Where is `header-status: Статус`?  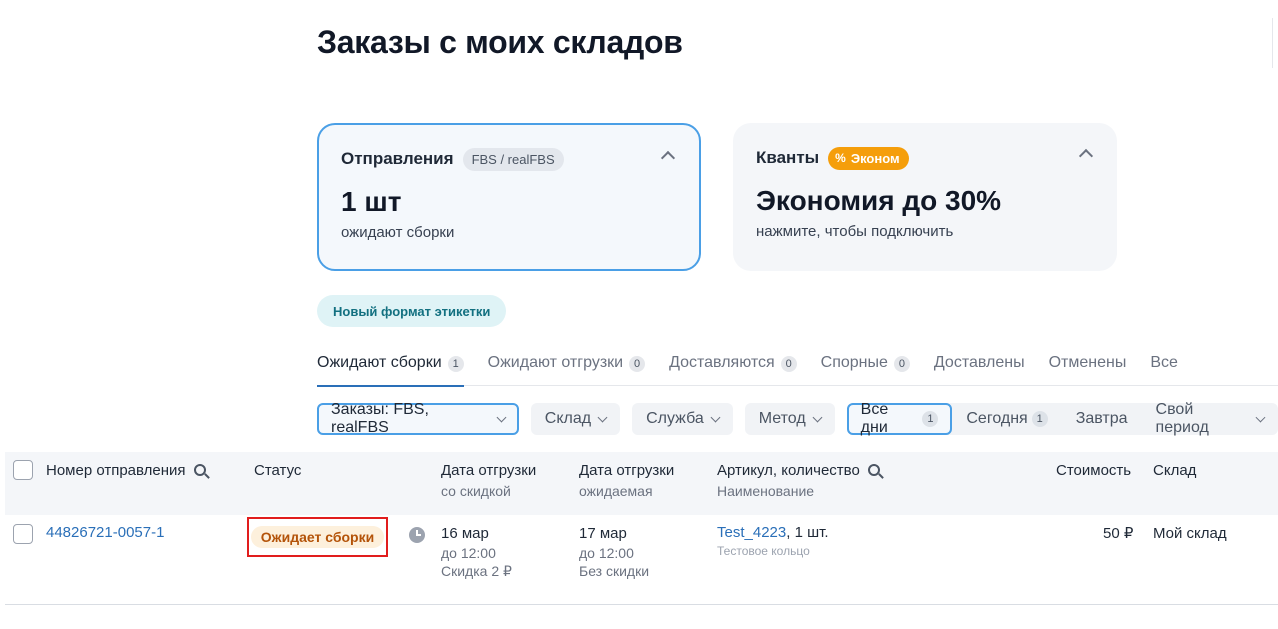
header-status: Статус is located at coordinates (278, 470).